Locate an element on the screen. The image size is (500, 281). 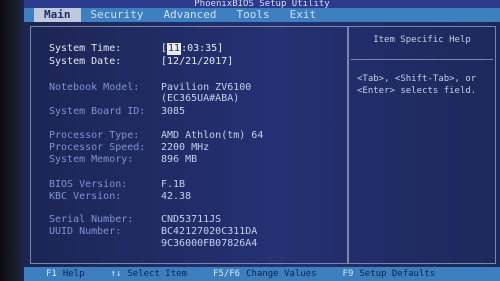
time-hour-cursor: 11 is located at coordinates (174, 49).